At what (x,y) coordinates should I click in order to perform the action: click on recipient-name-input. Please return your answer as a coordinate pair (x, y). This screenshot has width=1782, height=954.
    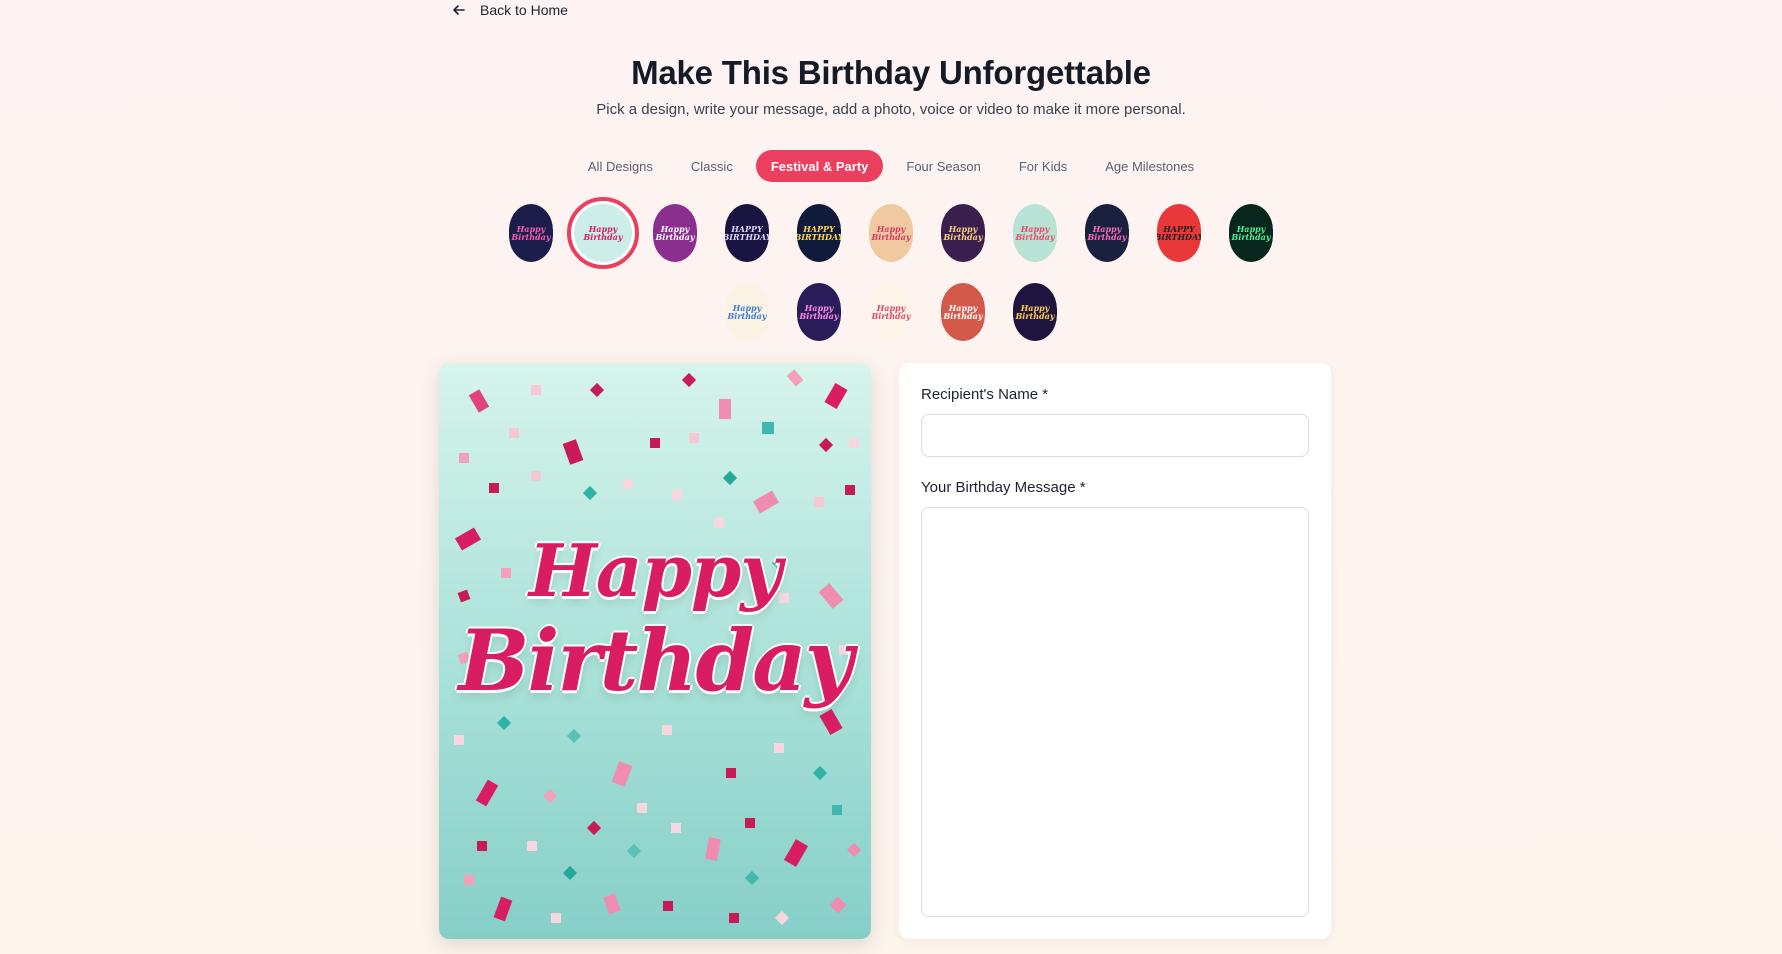
    Looking at the image, I should click on (1115, 435).